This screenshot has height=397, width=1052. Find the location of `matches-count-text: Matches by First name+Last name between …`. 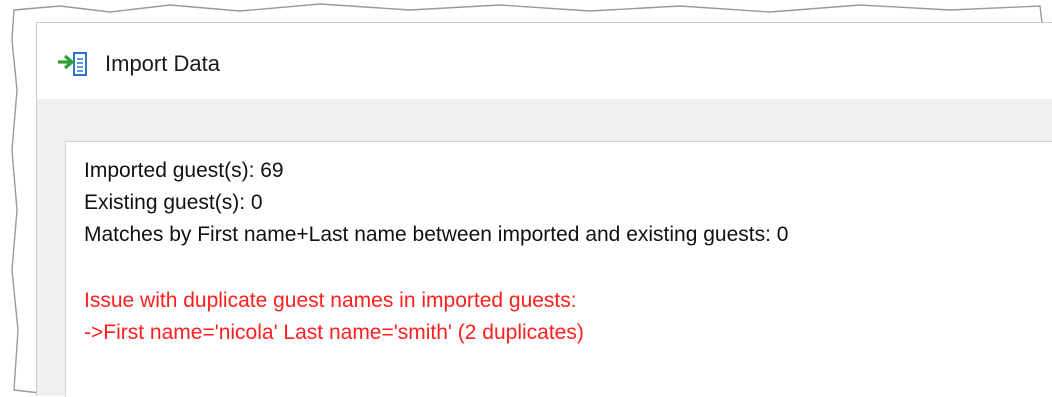

matches-count-text: Matches by First name+Last name between … is located at coordinates (436, 234).